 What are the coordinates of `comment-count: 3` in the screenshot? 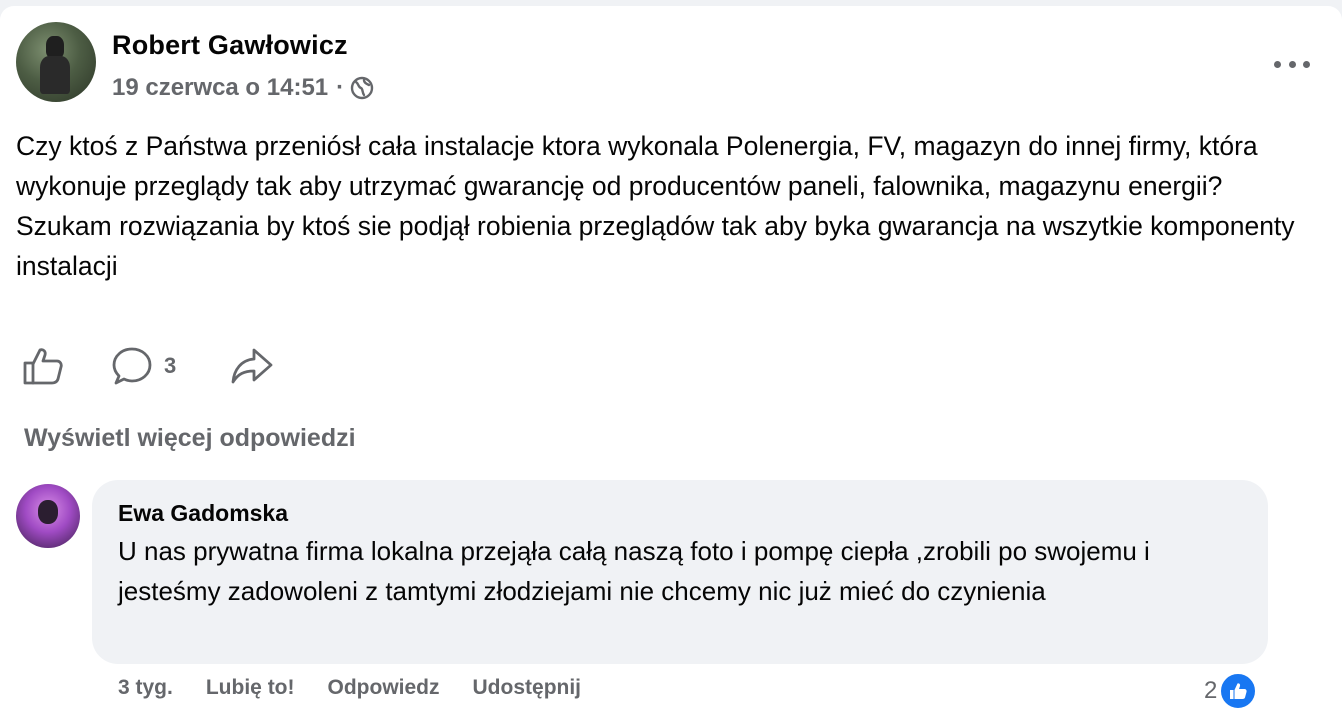 It's located at (170, 365).